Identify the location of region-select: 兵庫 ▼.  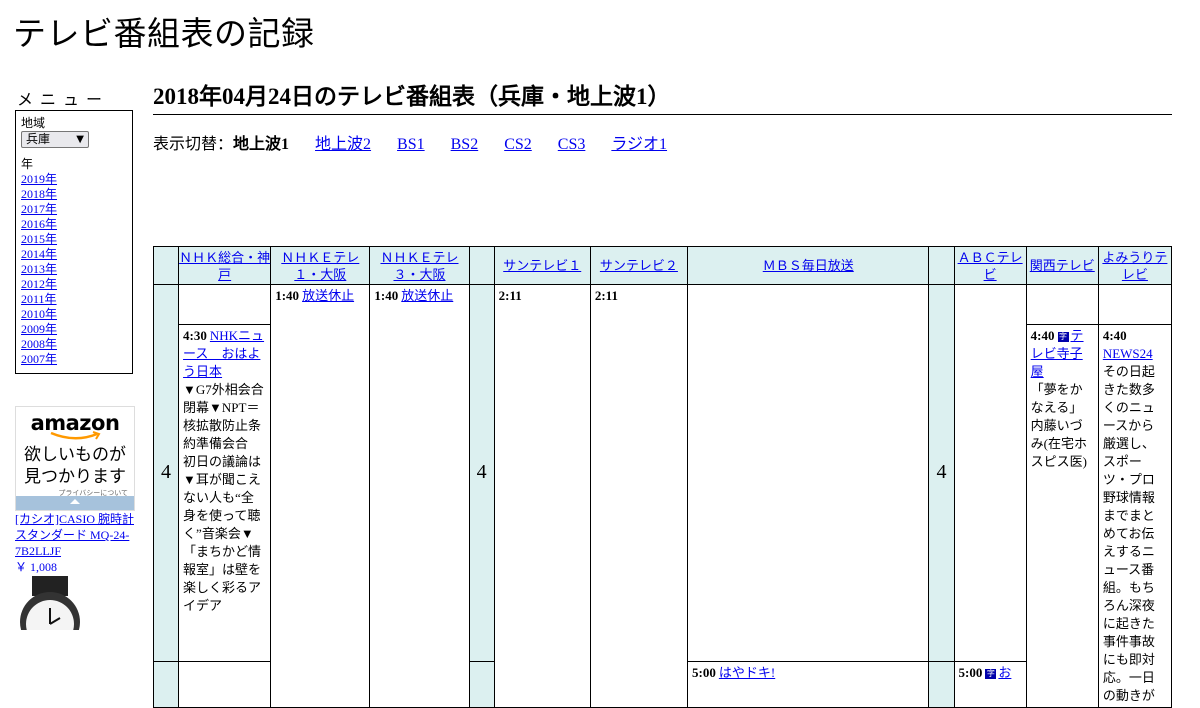
(55, 139).